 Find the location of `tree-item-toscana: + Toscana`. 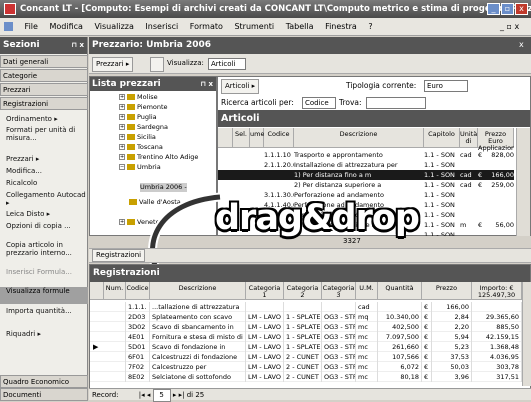

tree-item-toscana: + Toscana is located at coordinates (141, 147).